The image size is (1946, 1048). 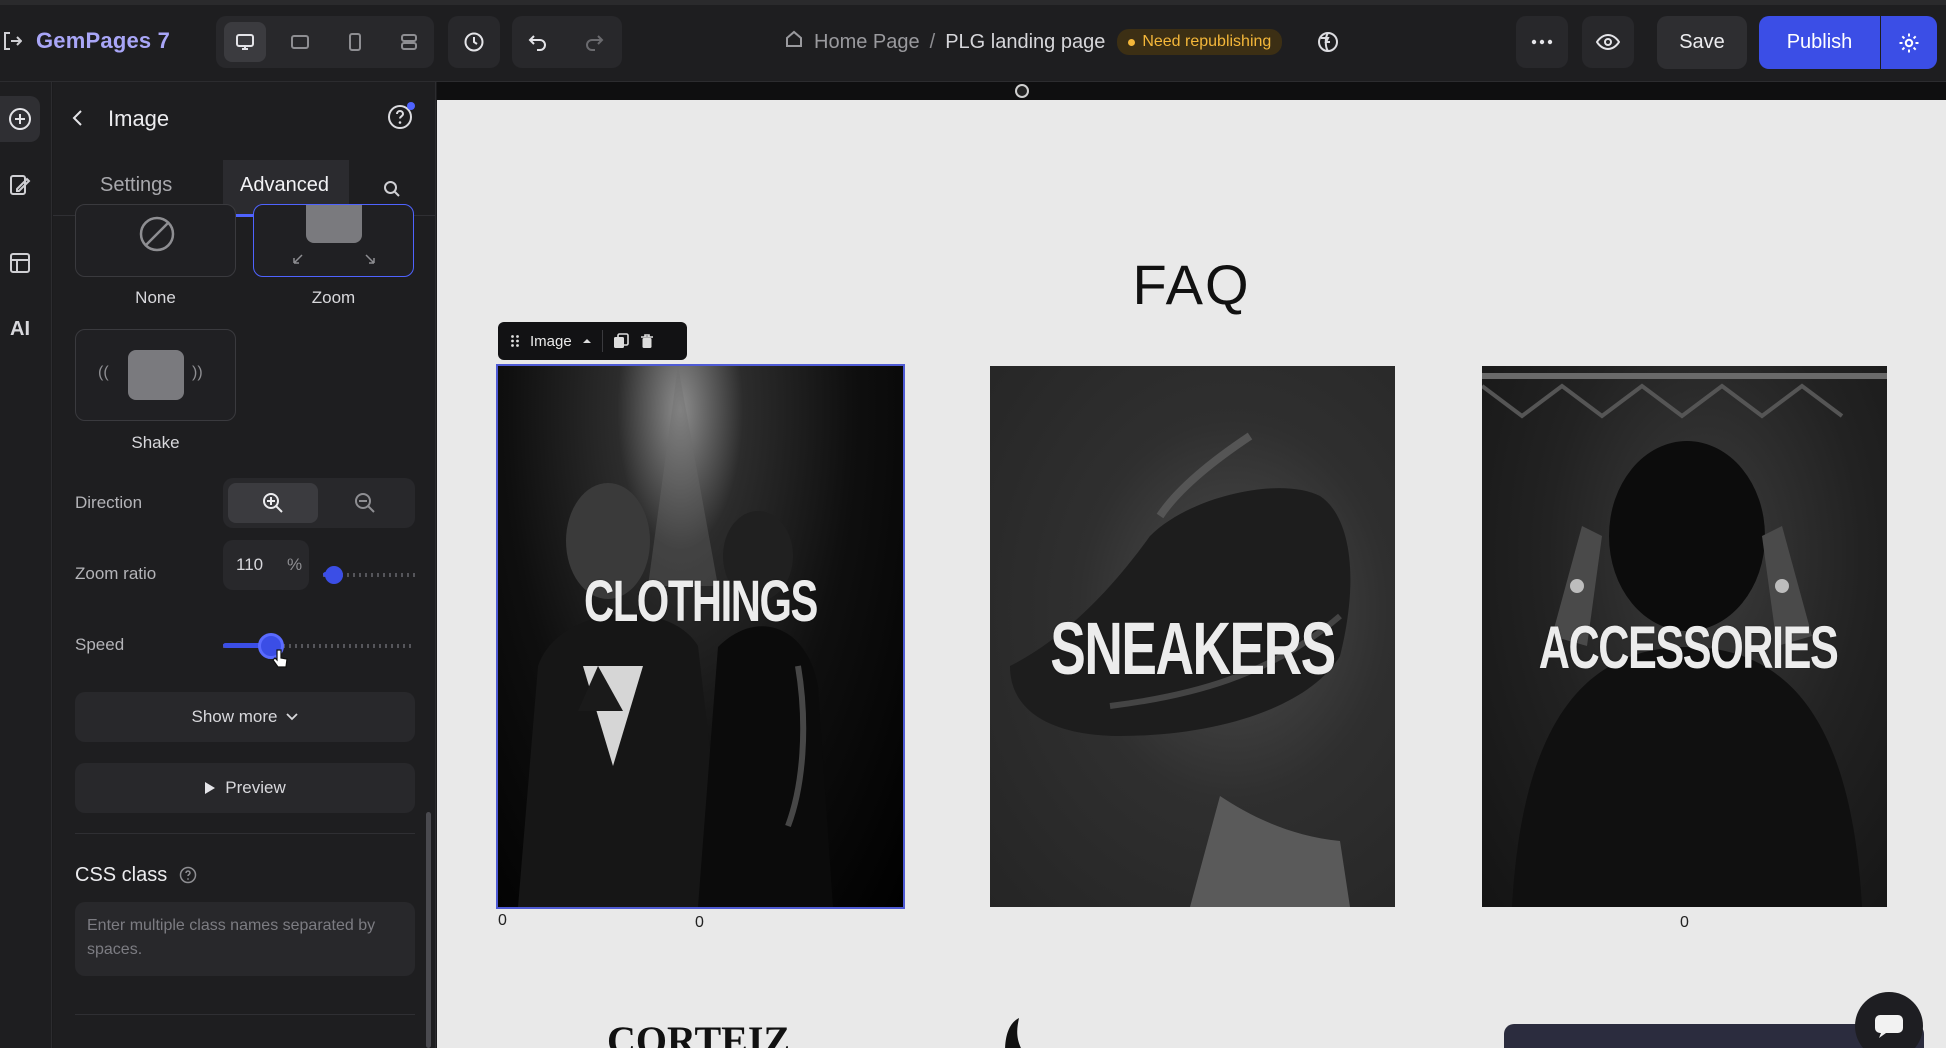 I want to click on top-bar: GemPages 7 Home Page / PLG landing page, so click(x=973, y=41).